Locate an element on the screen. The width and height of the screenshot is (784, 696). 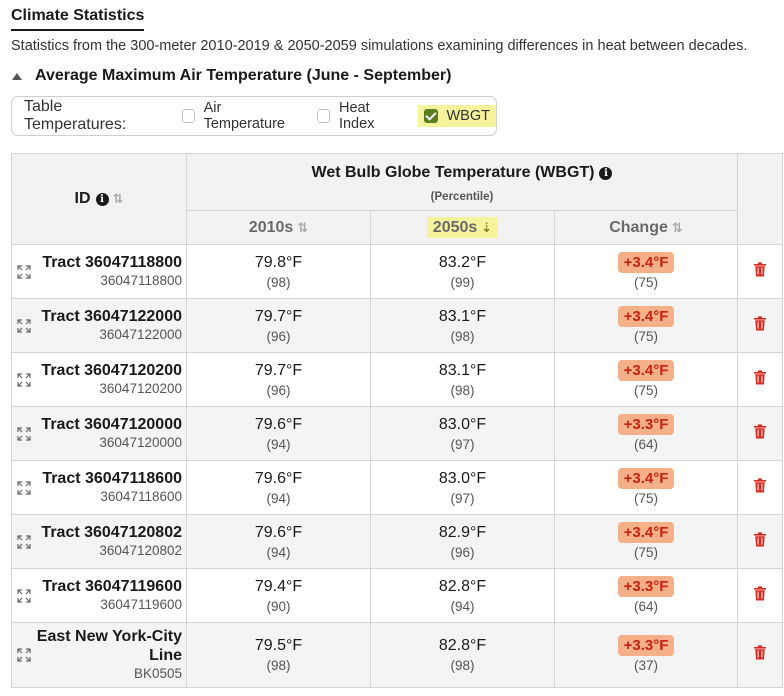
col-change: Change ⇅ is located at coordinates (646, 227).